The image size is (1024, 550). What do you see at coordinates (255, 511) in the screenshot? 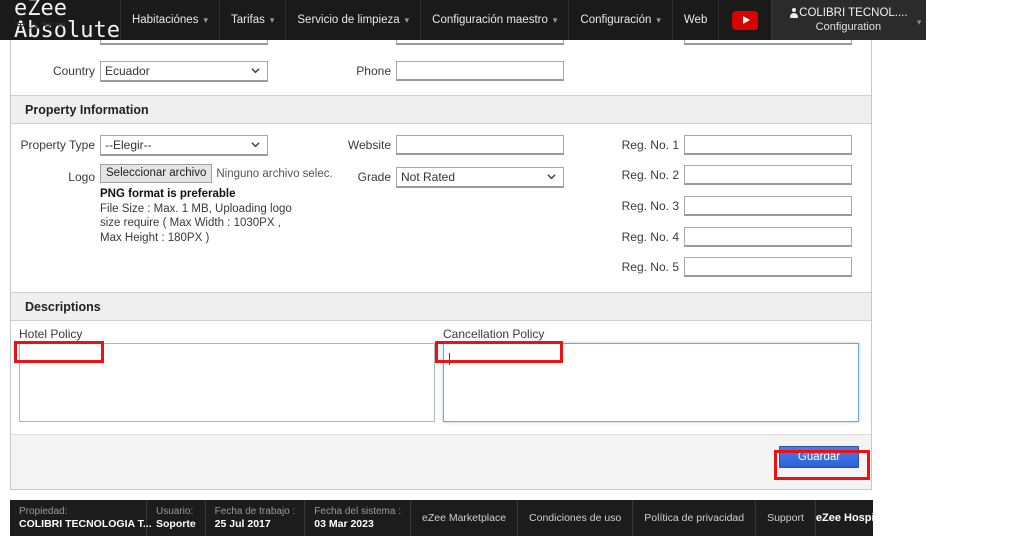
I see `status-work-date-caption: Fecha de trabajo :` at bounding box center [255, 511].